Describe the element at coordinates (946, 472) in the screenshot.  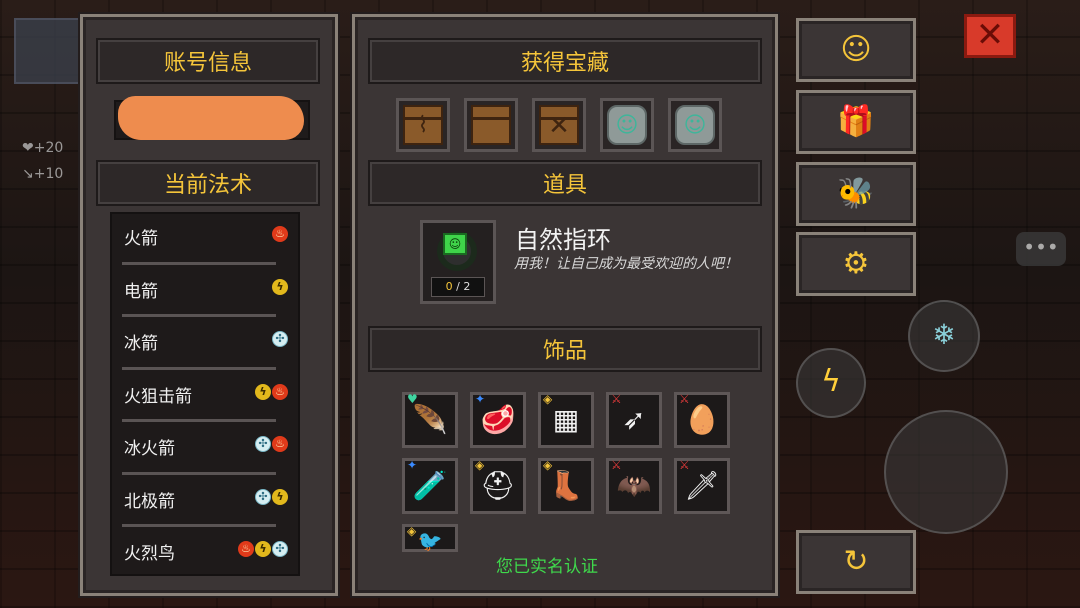
I see `joystick` at that location.